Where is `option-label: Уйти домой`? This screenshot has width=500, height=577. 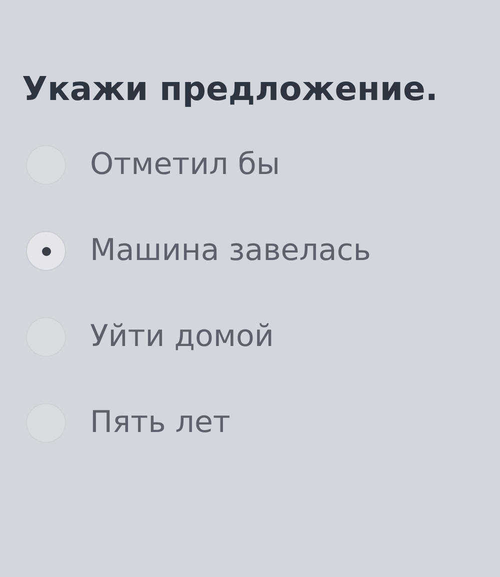
option-label: Уйти домой is located at coordinates (182, 337).